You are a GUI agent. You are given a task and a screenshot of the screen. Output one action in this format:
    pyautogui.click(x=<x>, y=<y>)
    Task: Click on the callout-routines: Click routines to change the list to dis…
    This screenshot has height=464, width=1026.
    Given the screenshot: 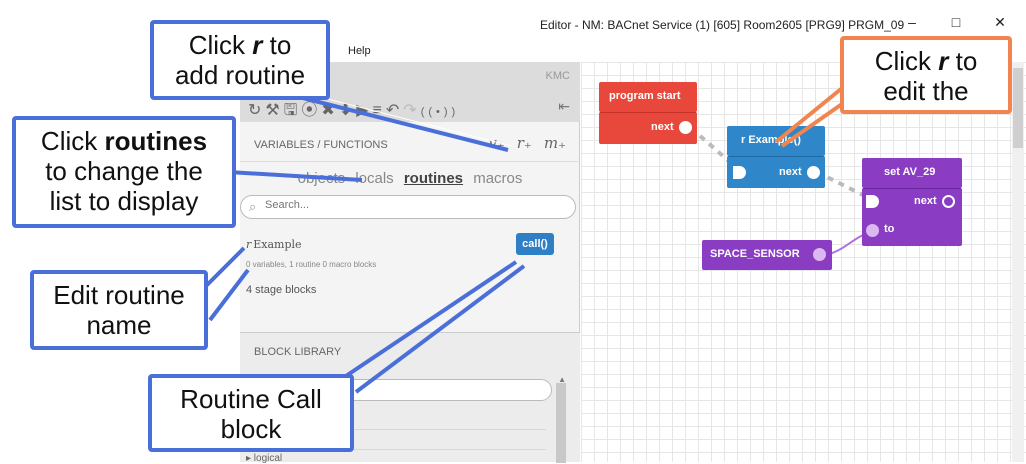 What is the action you would take?
    pyautogui.click(x=124, y=172)
    